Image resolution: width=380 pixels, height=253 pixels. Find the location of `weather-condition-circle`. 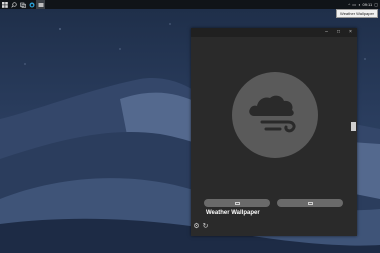

weather-condition-circle is located at coordinates (275, 115).